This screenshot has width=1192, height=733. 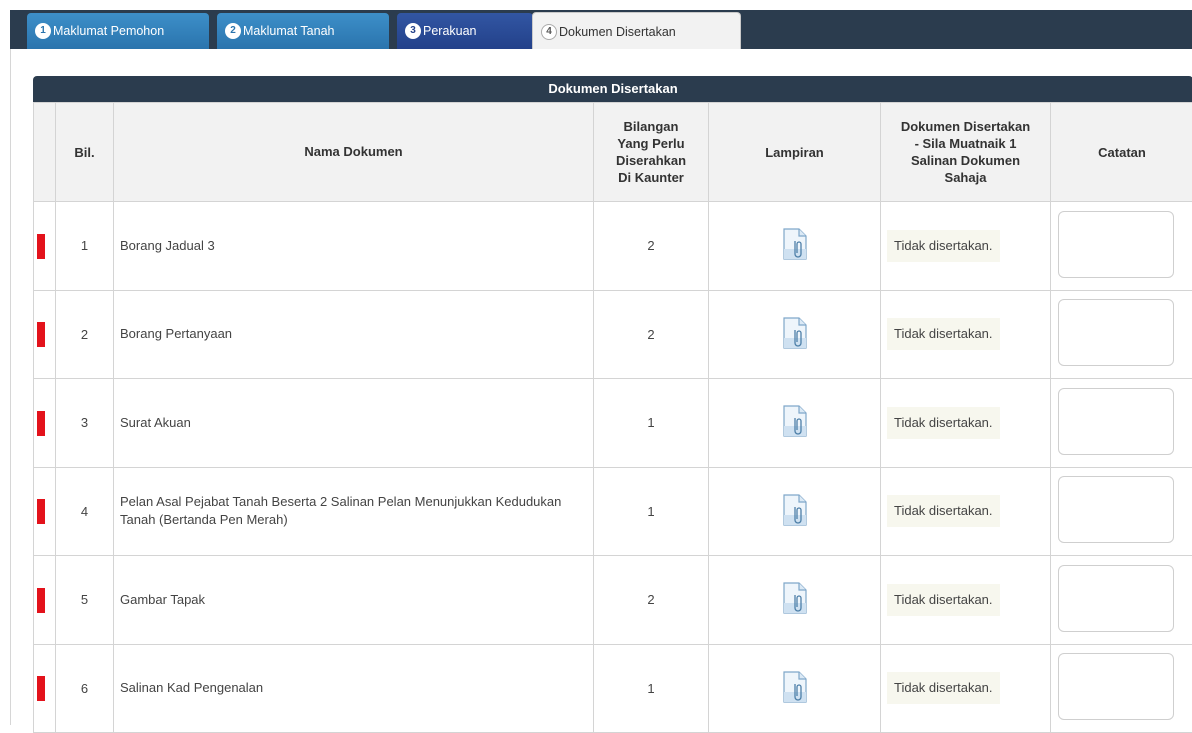 What do you see at coordinates (43, 31) in the screenshot?
I see `step-number-badge: 1` at bounding box center [43, 31].